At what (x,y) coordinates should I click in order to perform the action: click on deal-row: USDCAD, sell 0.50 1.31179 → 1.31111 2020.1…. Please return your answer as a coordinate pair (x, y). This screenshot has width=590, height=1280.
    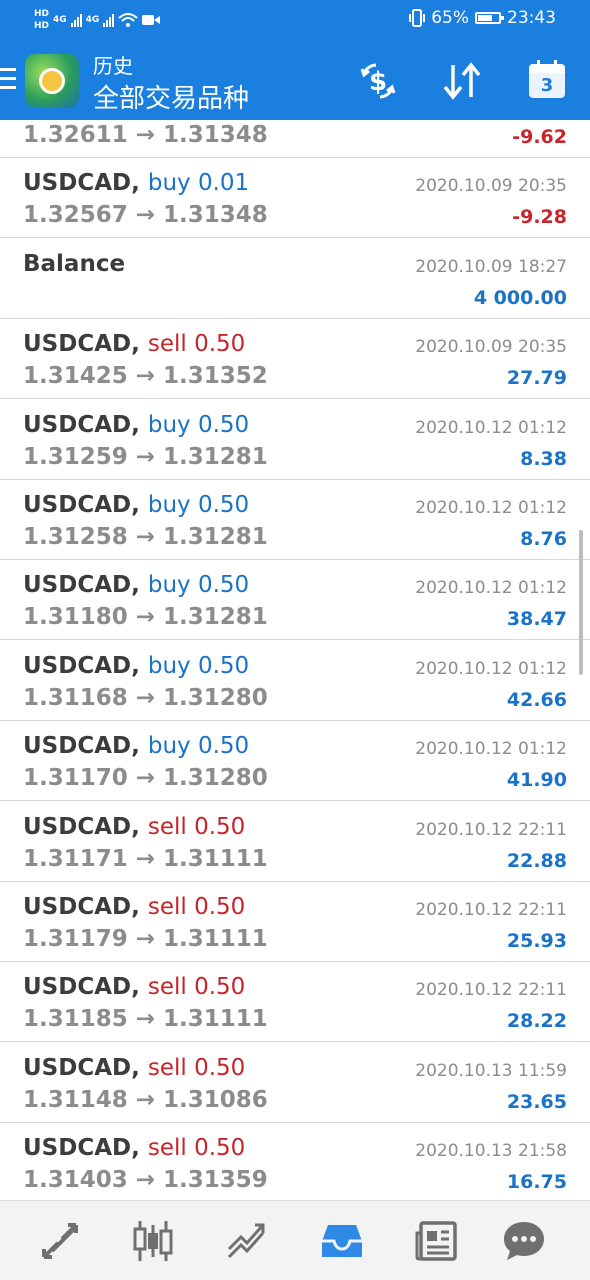
    Looking at the image, I should click on (295, 922).